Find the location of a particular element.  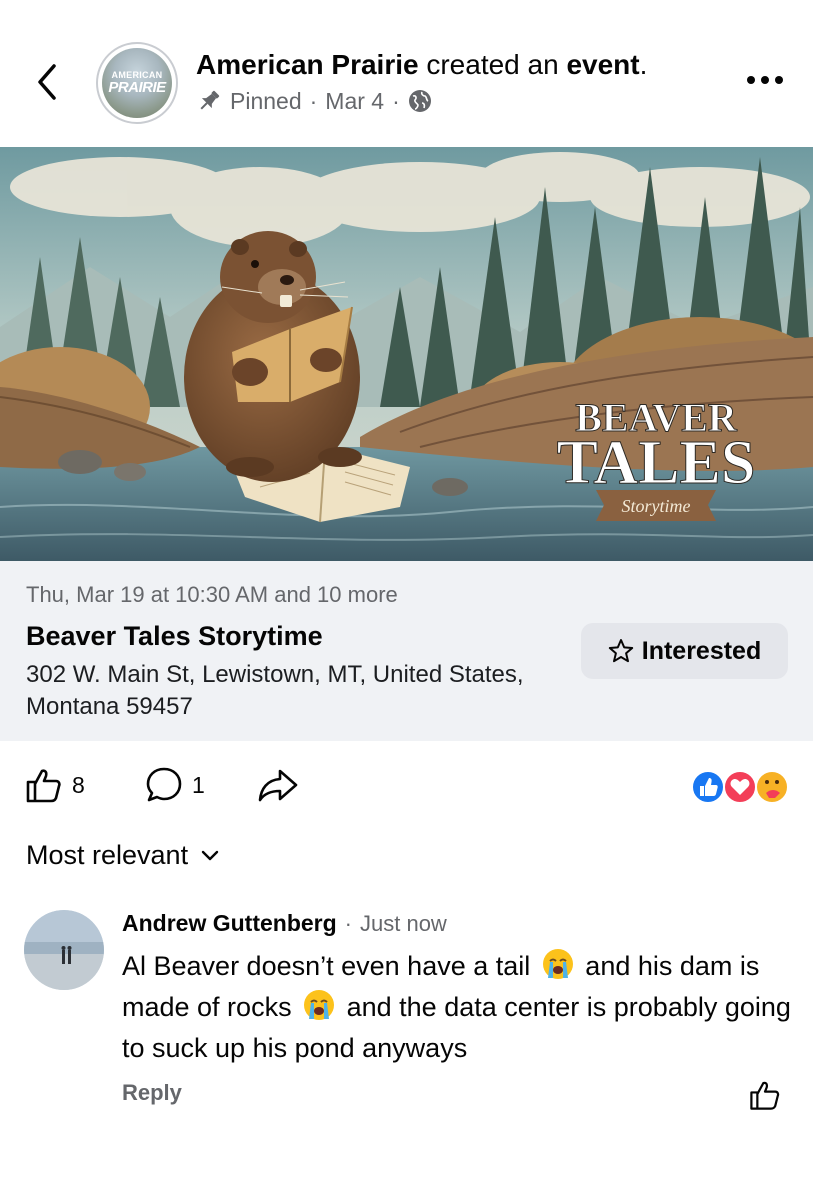

like-count: 8 is located at coordinates (78, 784).